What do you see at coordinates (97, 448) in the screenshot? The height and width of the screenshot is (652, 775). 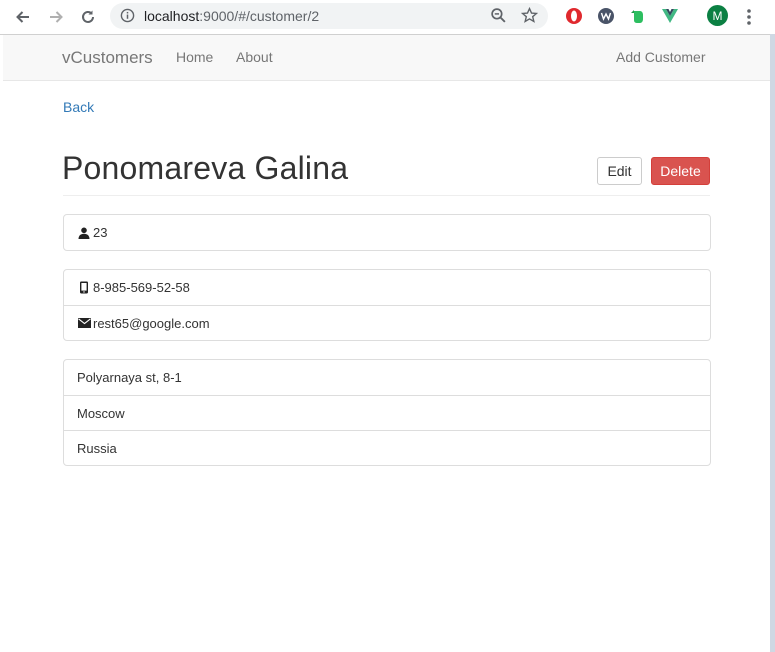 I see `country-value: Russia` at bounding box center [97, 448].